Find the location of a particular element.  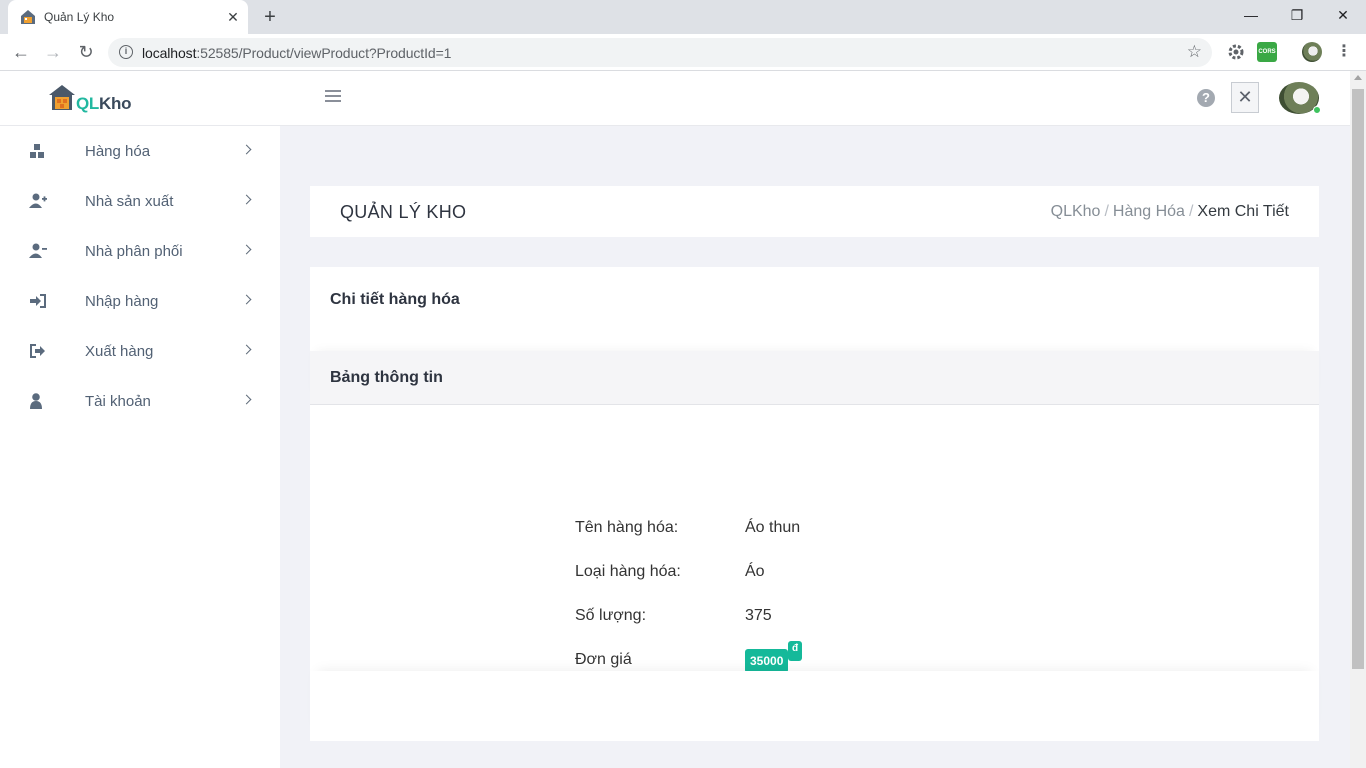

field-label: Đơn giá is located at coordinates (603, 659).